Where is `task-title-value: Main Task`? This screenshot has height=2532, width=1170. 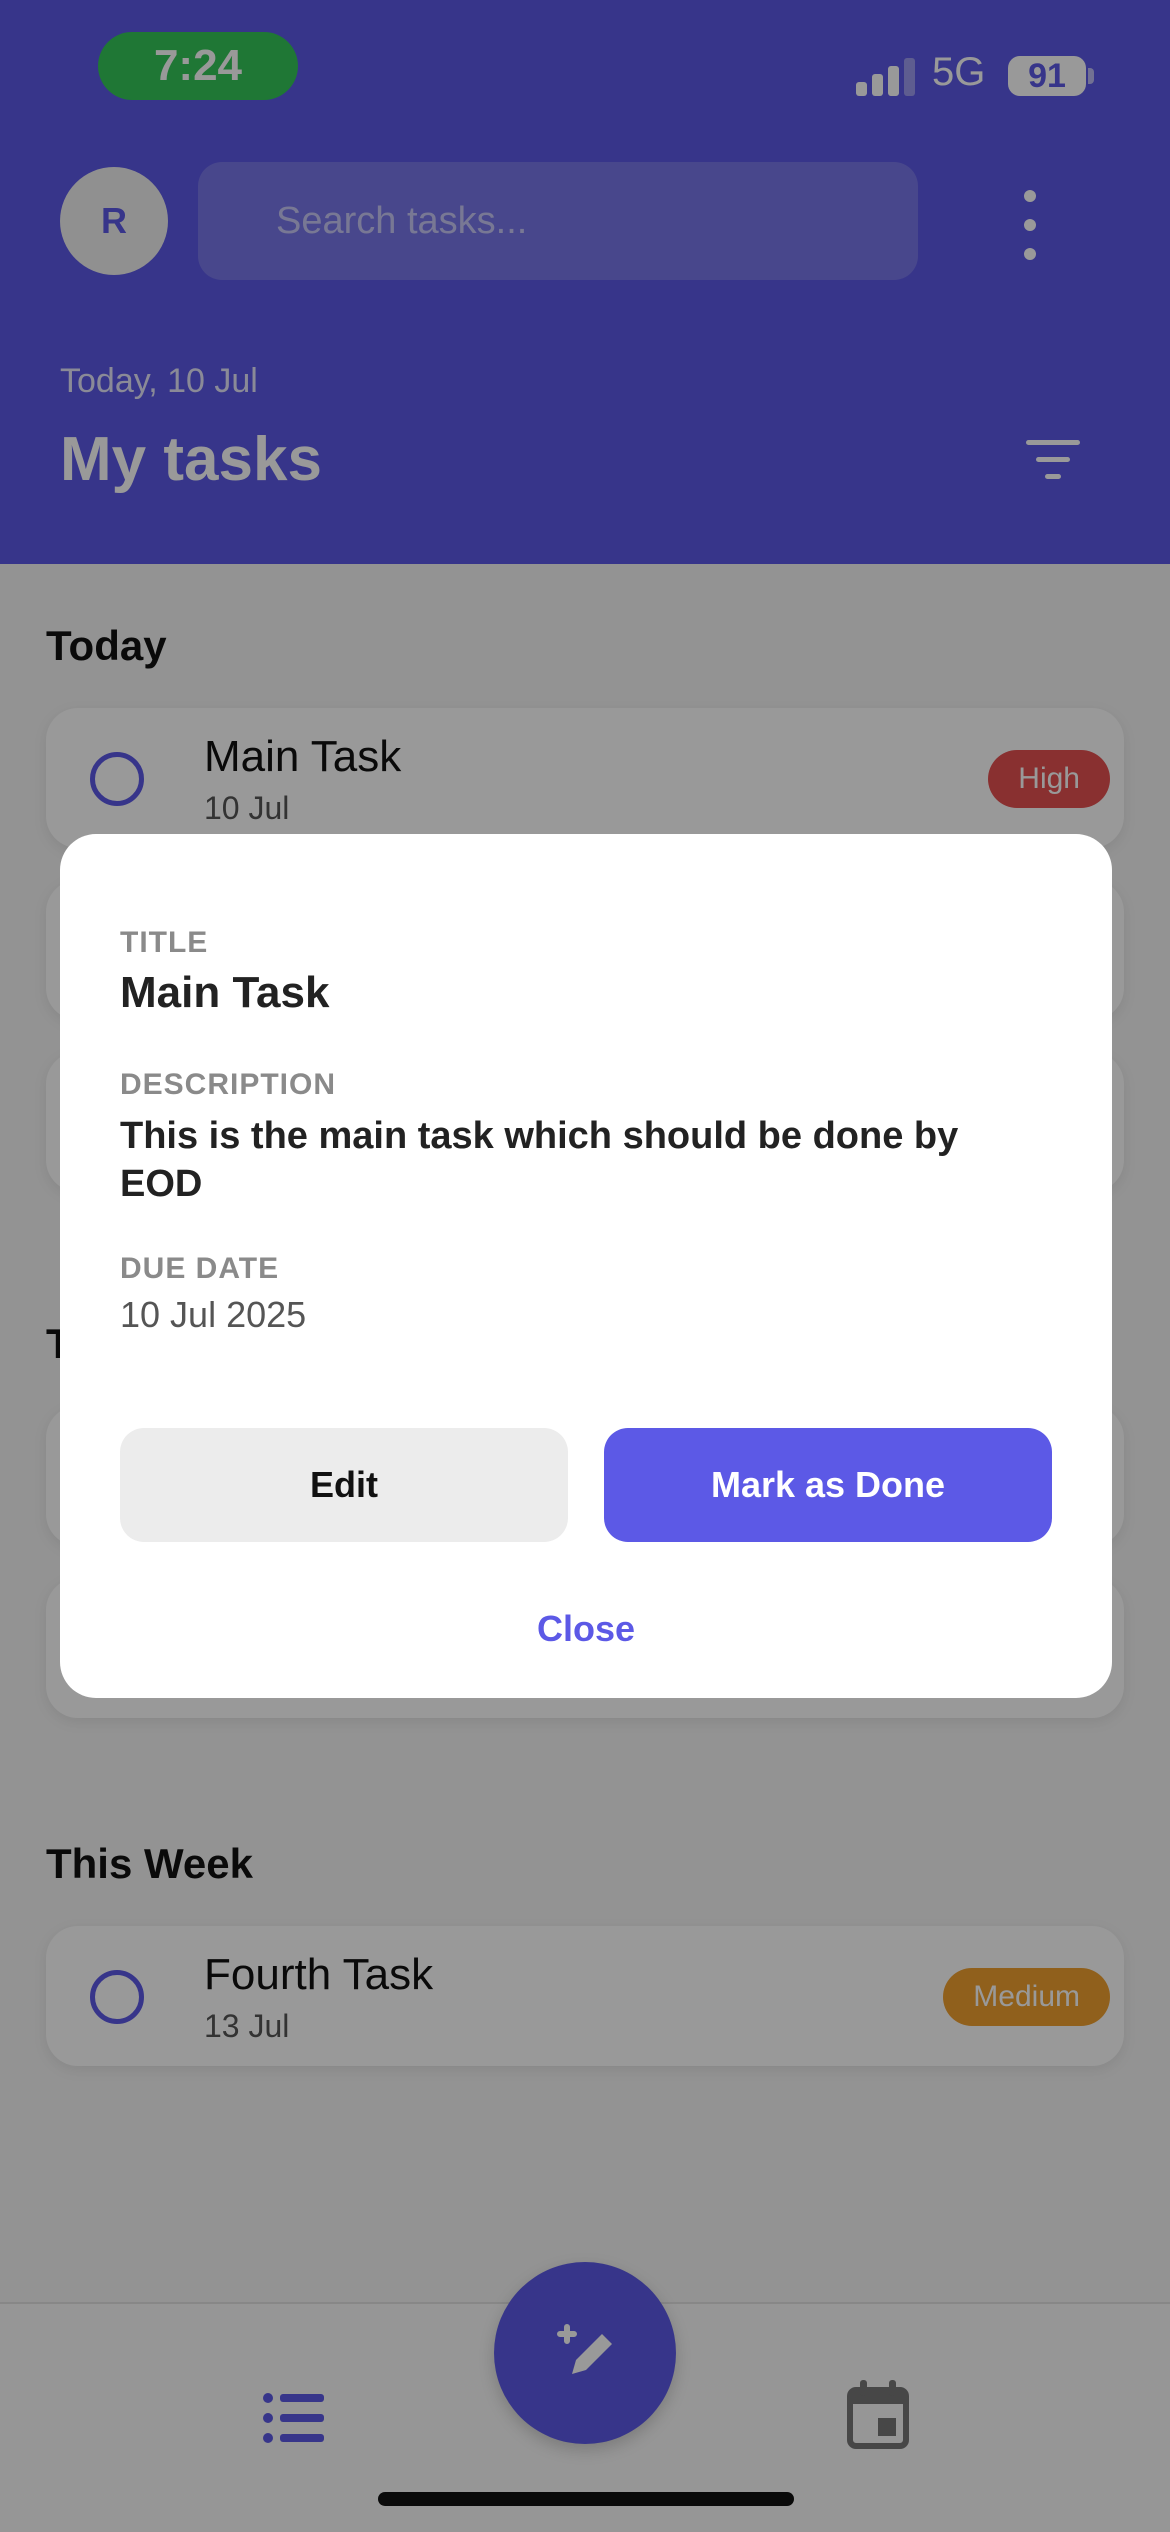
task-title-value: Main Task is located at coordinates (225, 992).